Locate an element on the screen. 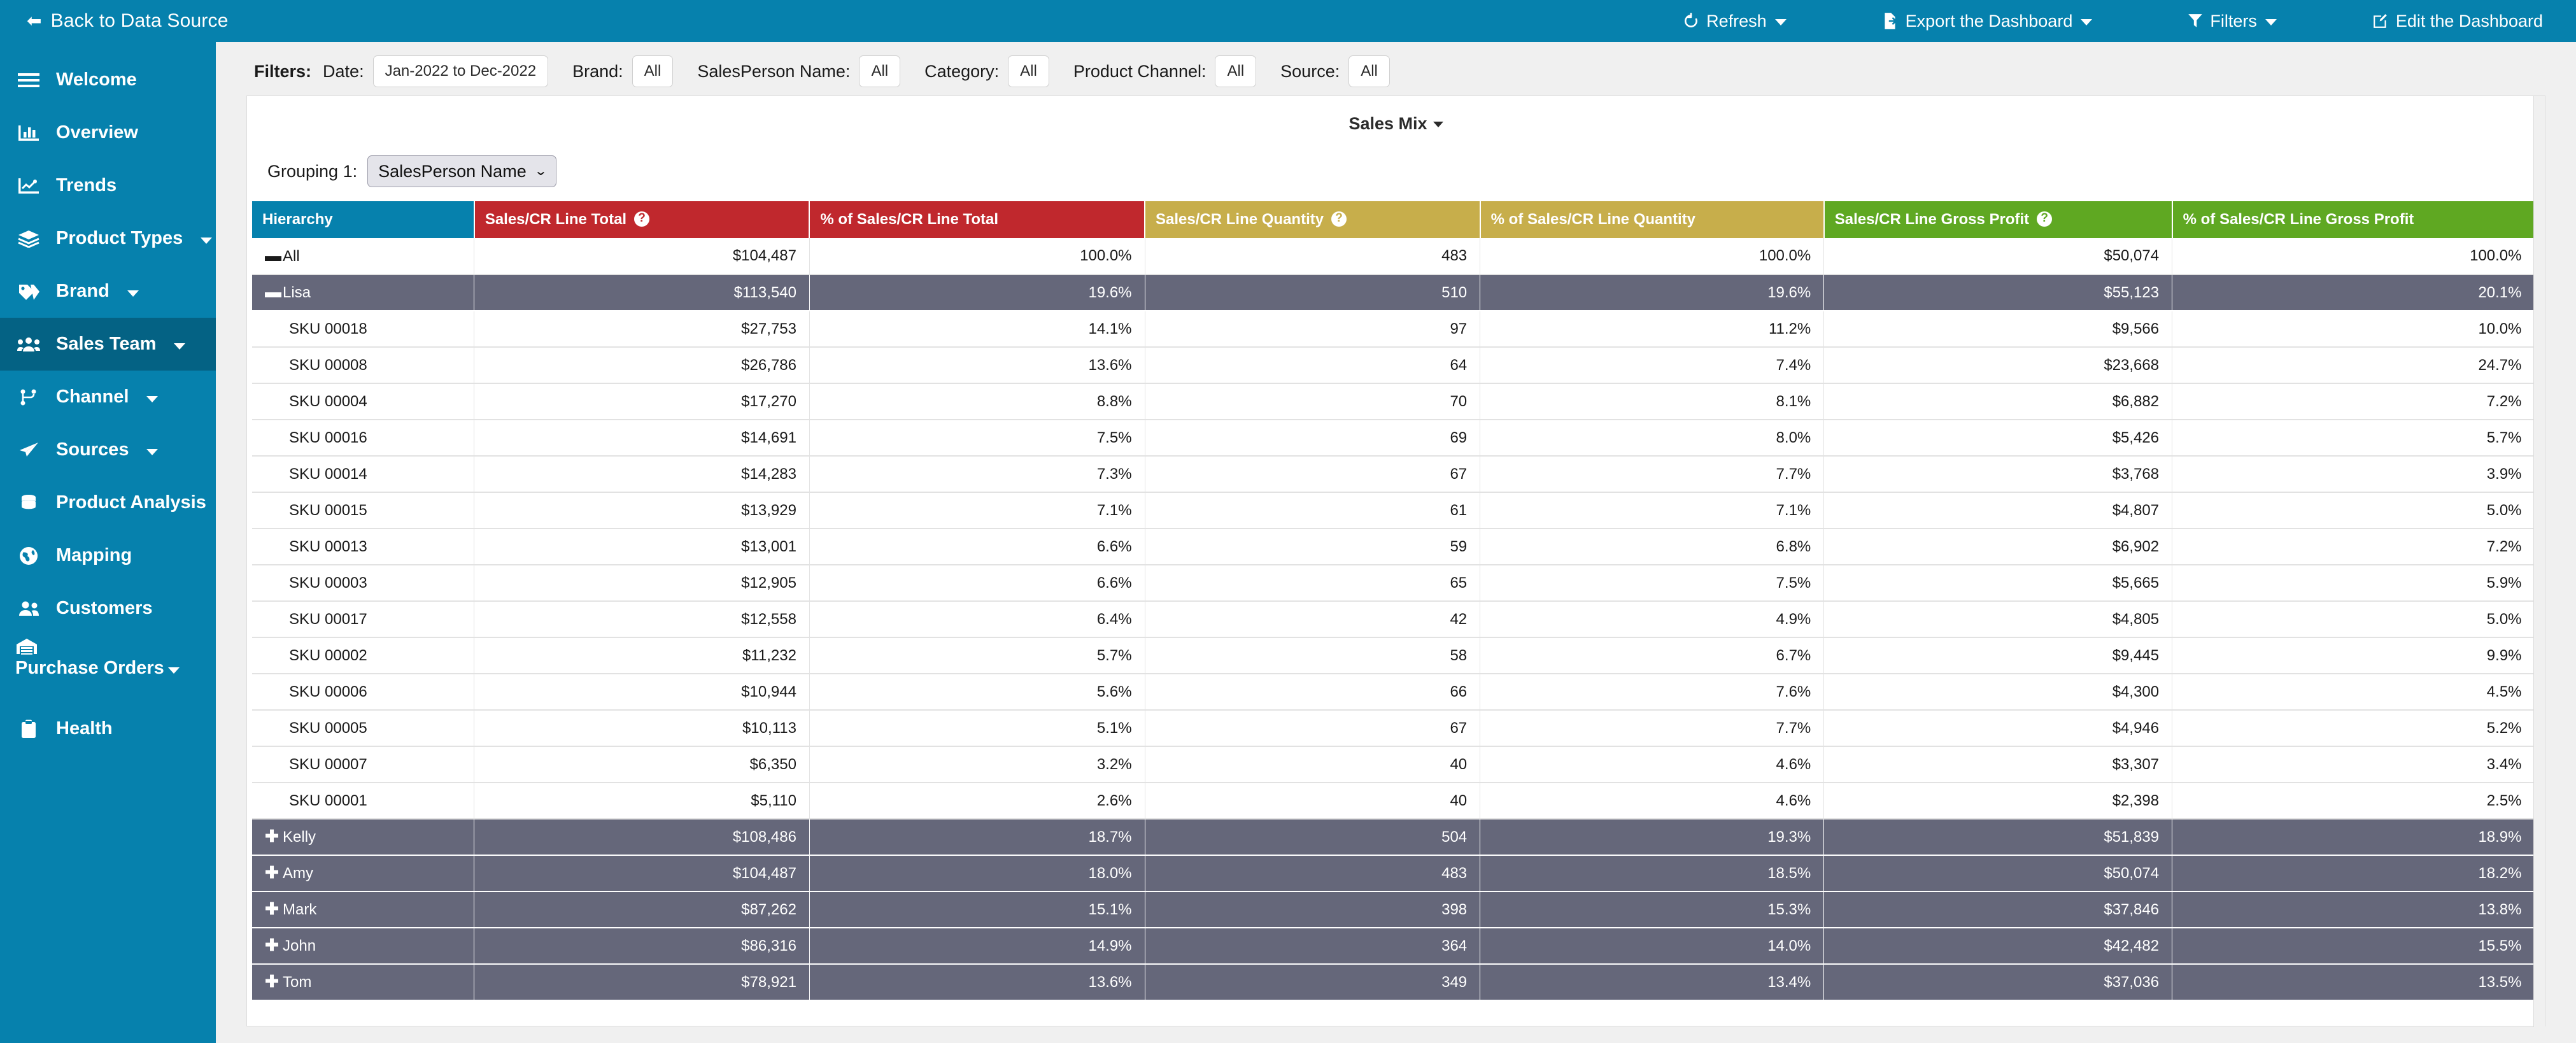  panel-title: Sales Mix is located at coordinates (1396, 115).